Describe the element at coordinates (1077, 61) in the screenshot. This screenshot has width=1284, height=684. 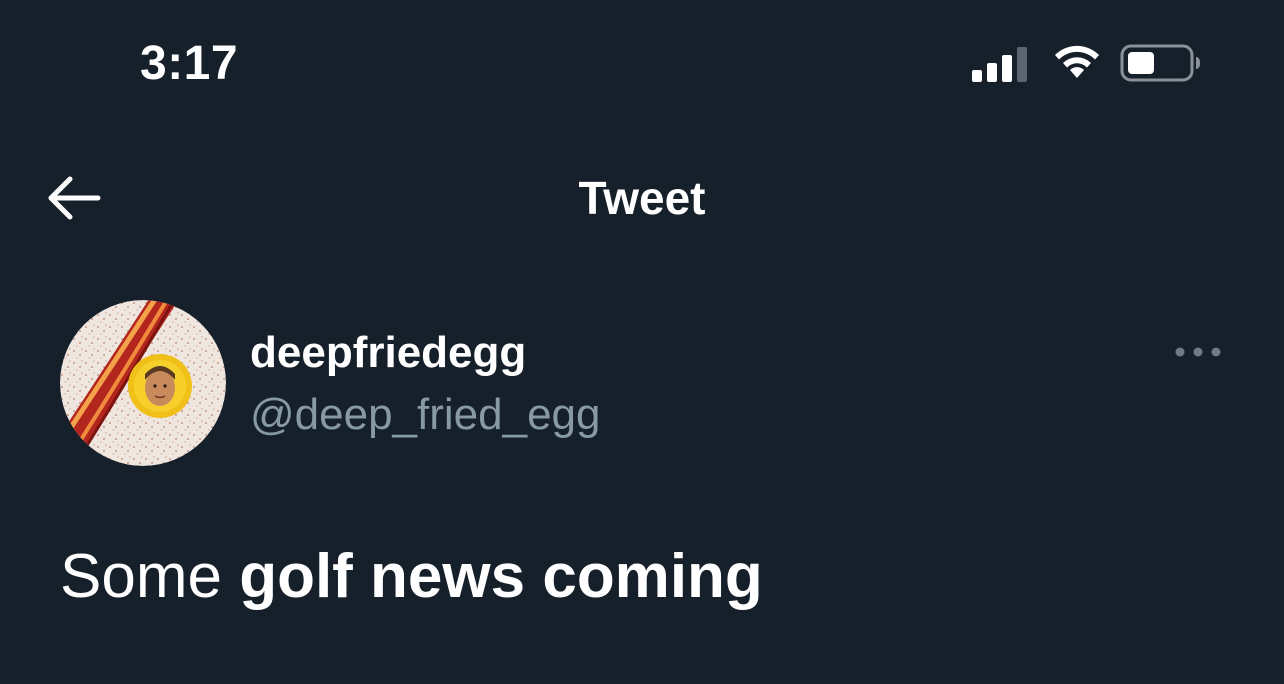
I see `wifi-icon` at that location.